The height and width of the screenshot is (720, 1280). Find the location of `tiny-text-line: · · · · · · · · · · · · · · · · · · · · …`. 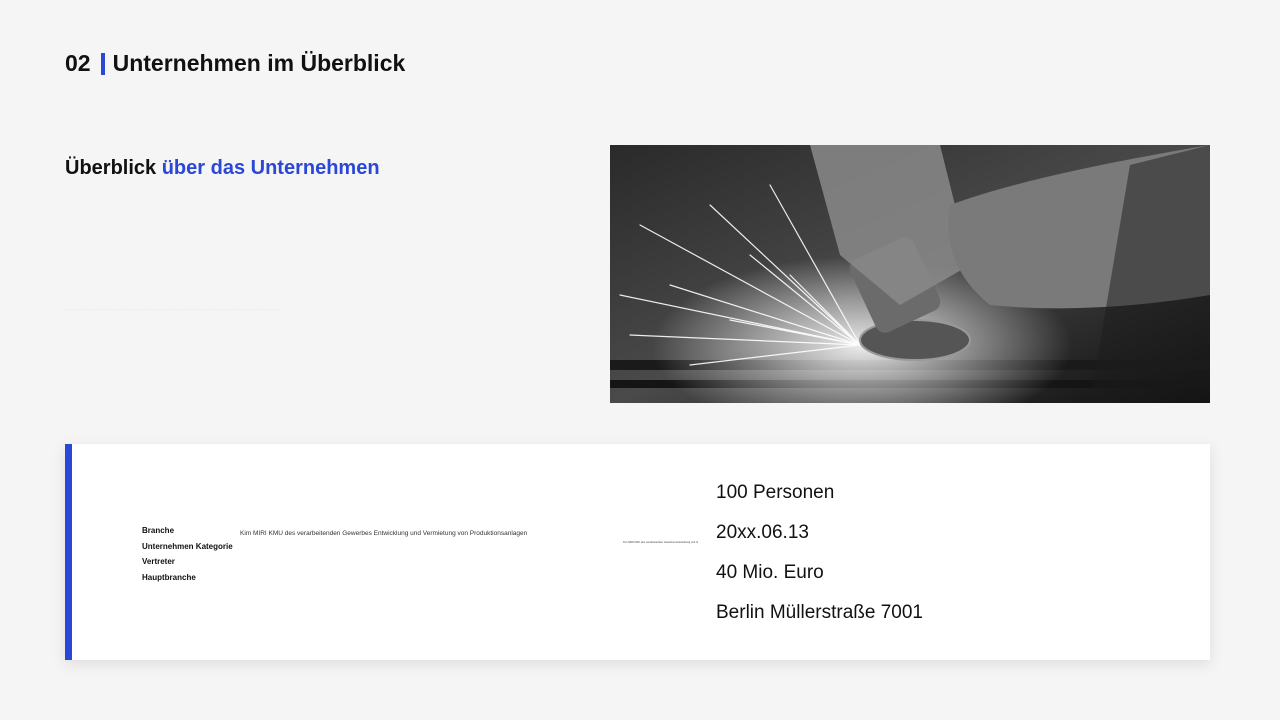

tiny-text-line: · · · · · · · · · · · · · · · · · · · · … is located at coordinates (172, 309).